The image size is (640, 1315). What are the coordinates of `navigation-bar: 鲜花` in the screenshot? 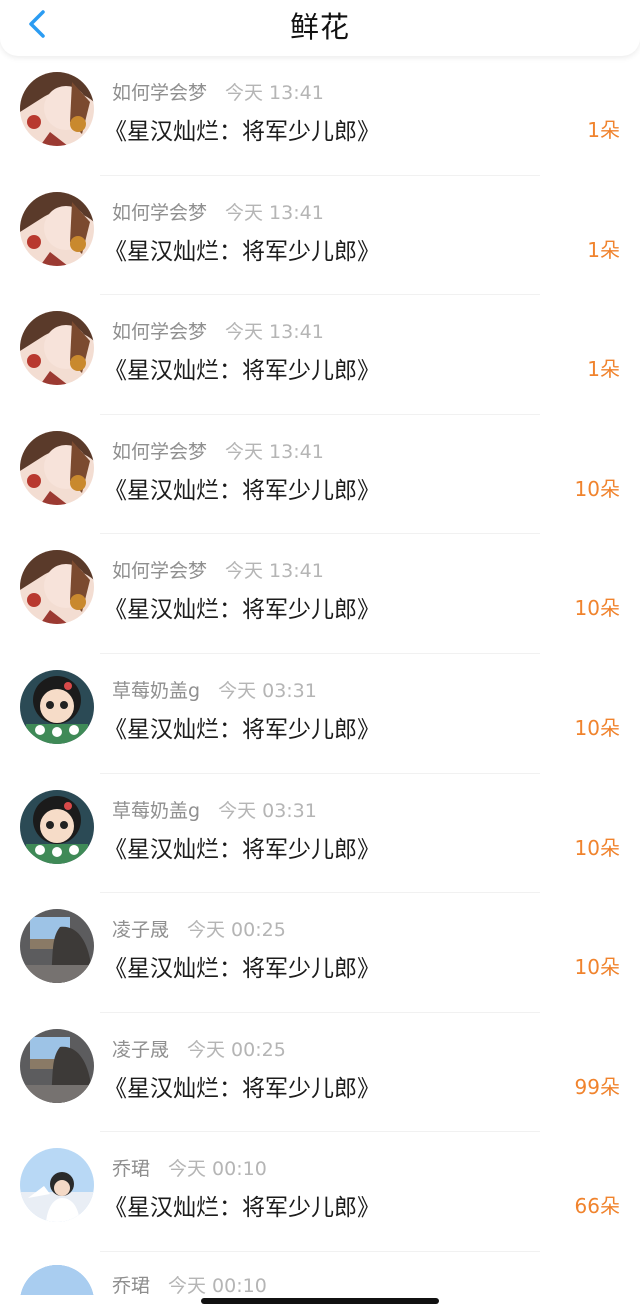 It's located at (320, 28).